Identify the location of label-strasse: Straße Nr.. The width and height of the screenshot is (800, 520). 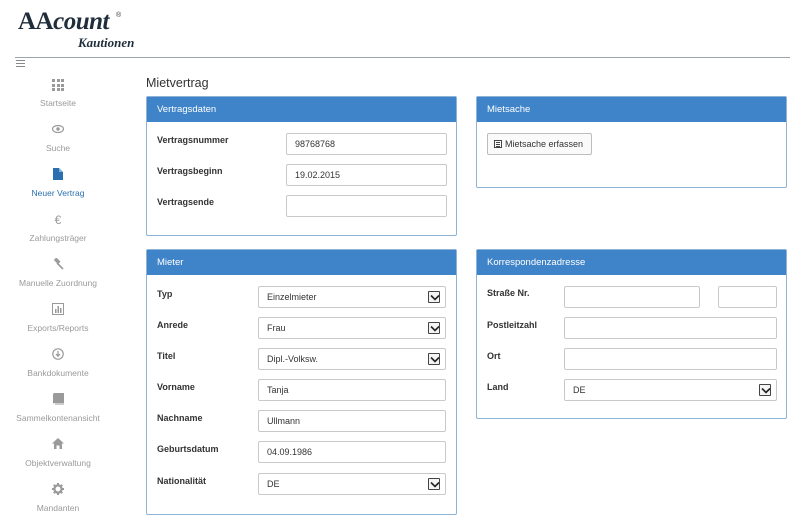
(508, 293).